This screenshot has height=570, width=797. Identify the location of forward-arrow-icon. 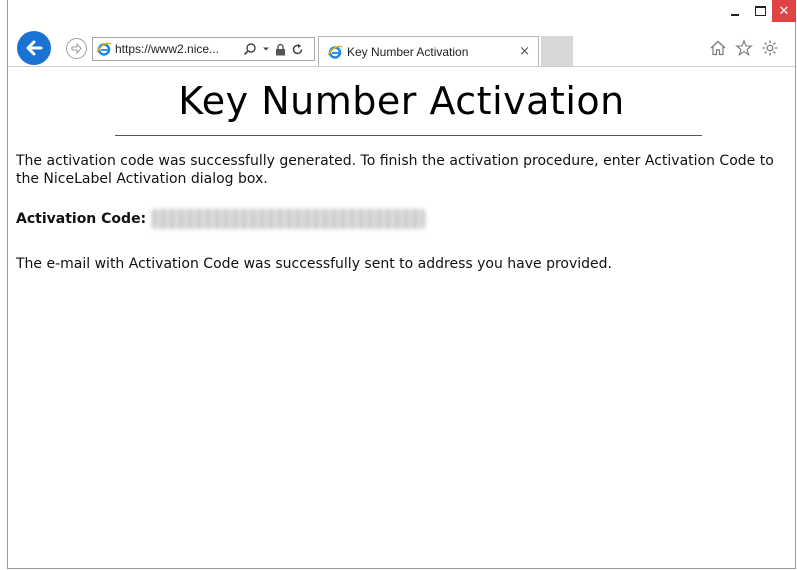
(76, 48).